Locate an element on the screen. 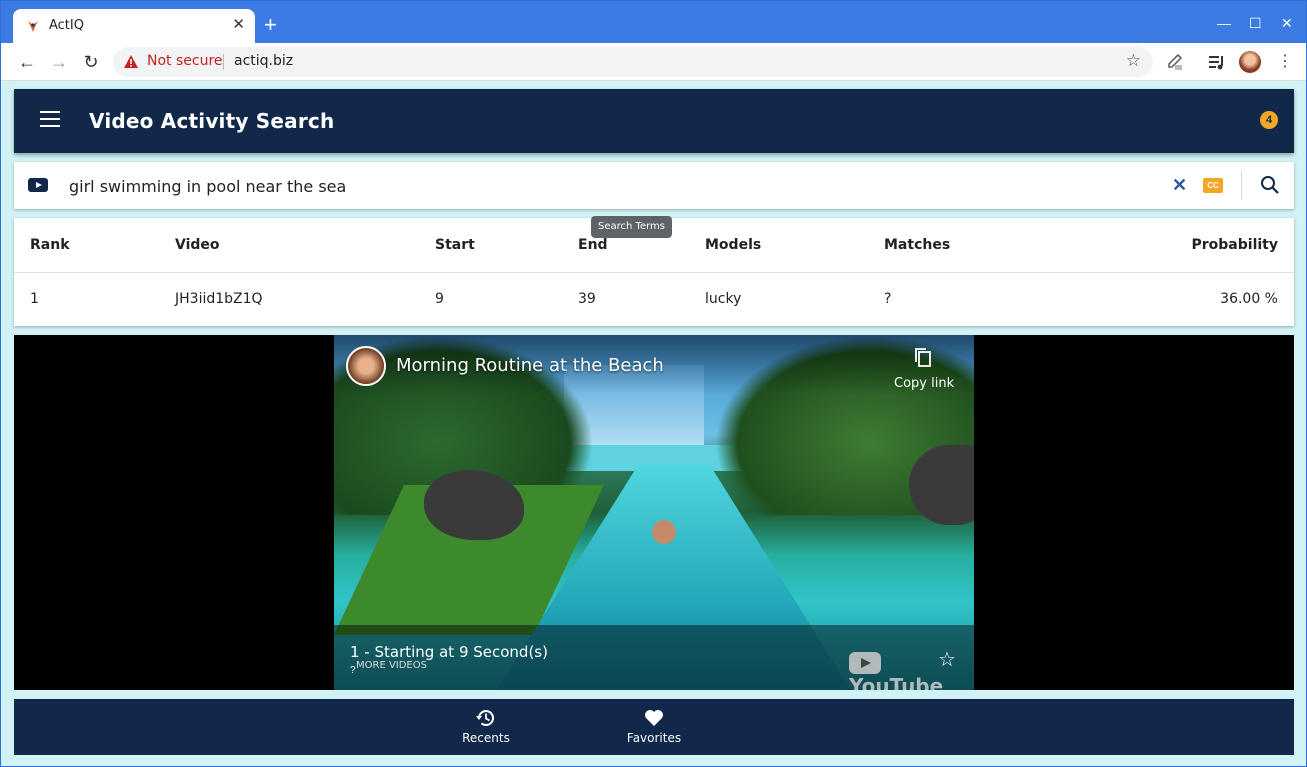 The image size is (1307, 767). cell-matches: ? is located at coordinates (888, 299).